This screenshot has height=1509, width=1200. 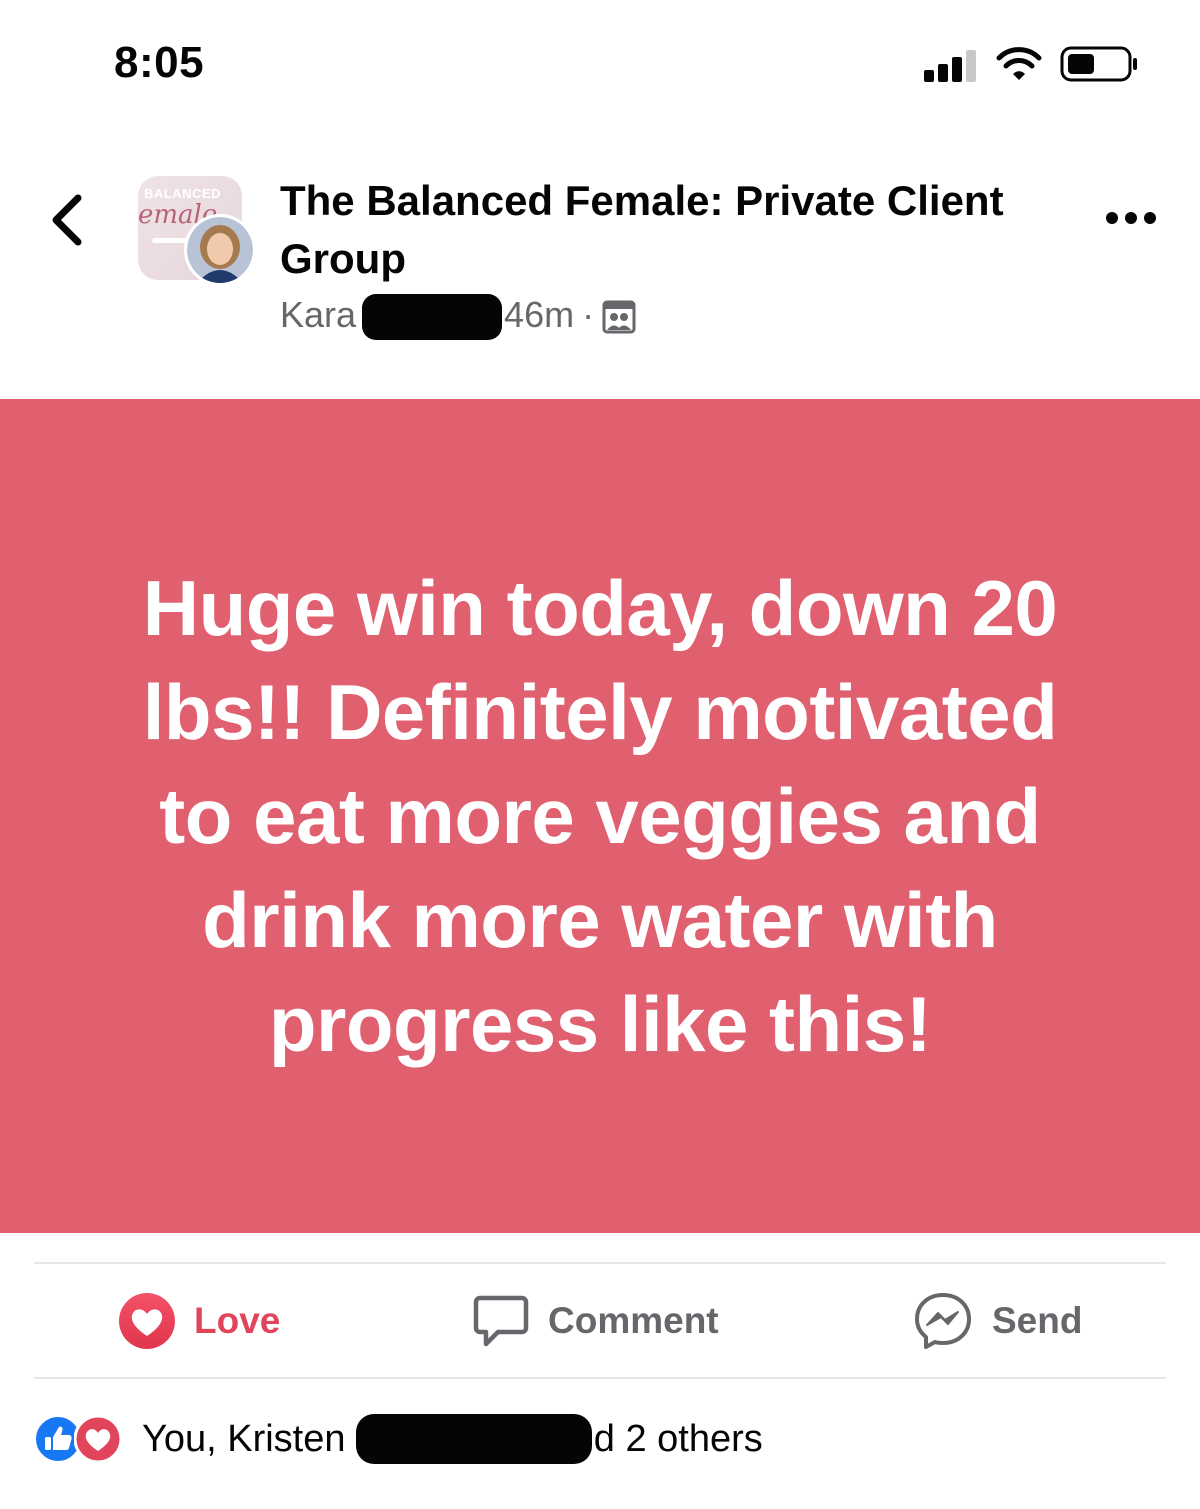 What do you see at coordinates (432, 317) in the screenshot?
I see `redacted-author-surname` at bounding box center [432, 317].